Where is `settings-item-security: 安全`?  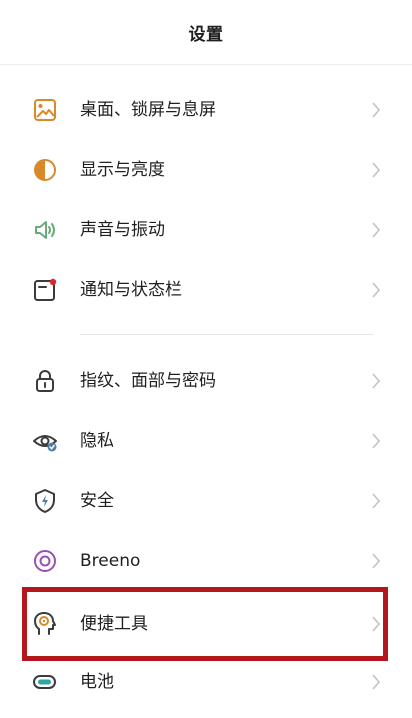 settings-item-security: 安全 is located at coordinates (206, 501).